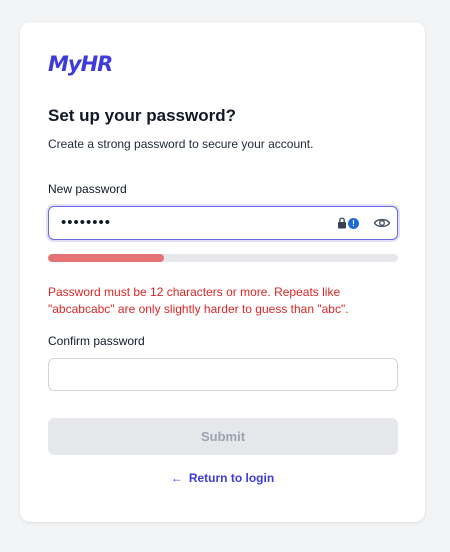  Describe the element at coordinates (80, 64) in the screenshot. I see `myhr-logo: MyHR` at that location.